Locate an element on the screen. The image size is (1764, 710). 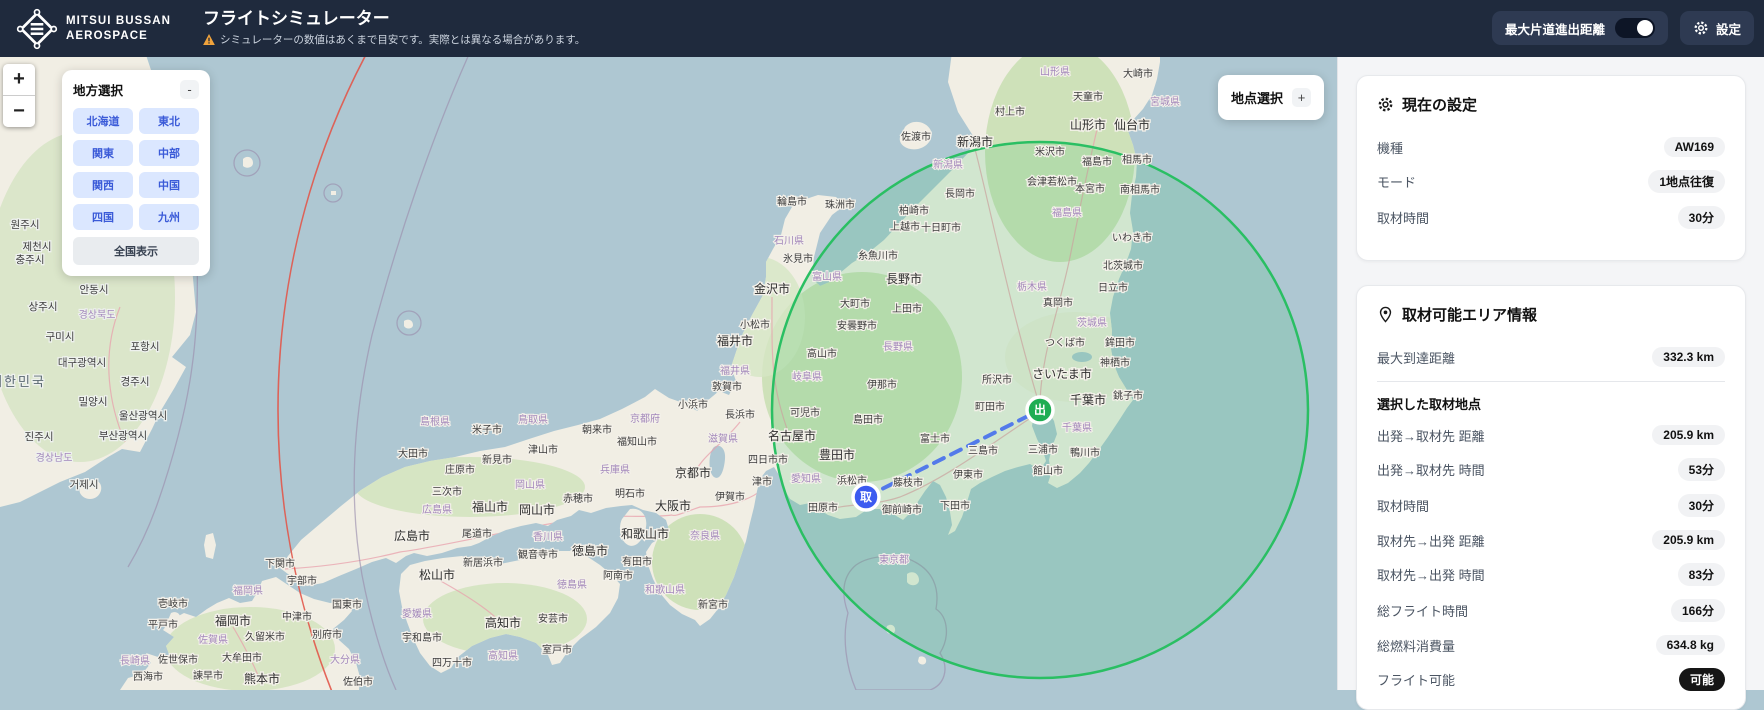
map-label: 下関市 is located at coordinates (280, 563).